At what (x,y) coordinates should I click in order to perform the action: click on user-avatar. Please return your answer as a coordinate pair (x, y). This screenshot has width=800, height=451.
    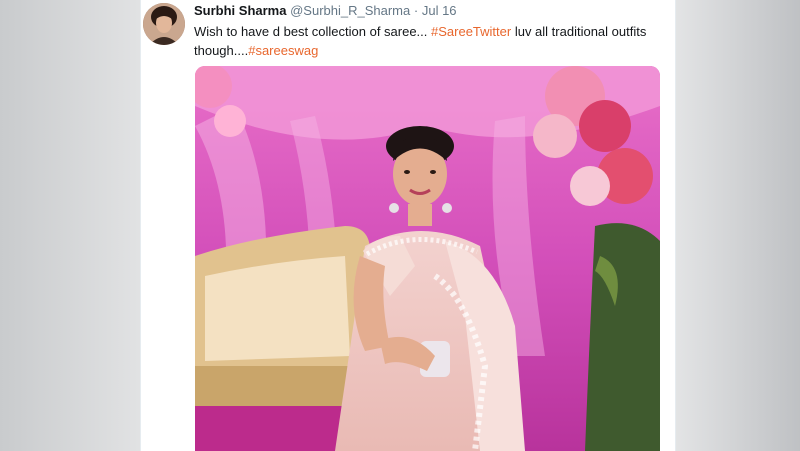
    Looking at the image, I should click on (164, 24).